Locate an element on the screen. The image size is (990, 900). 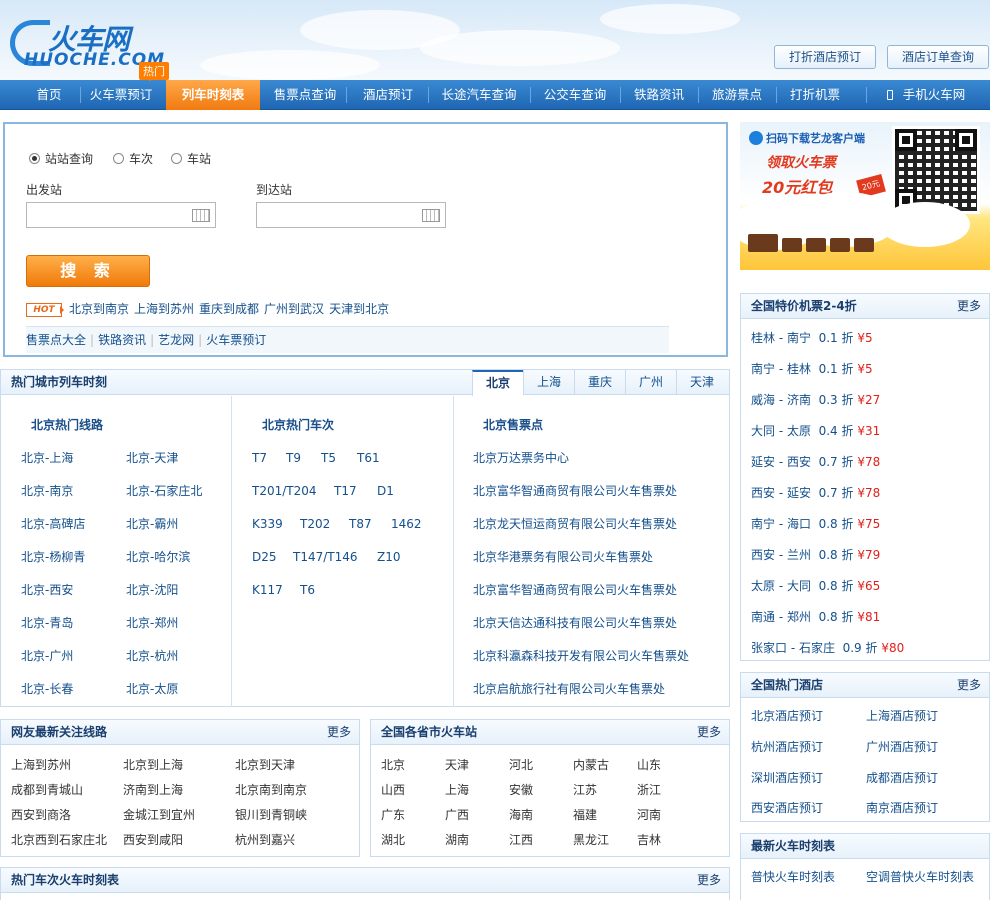
quick-link: 艺龙网 is located at coordinates (176, 340).